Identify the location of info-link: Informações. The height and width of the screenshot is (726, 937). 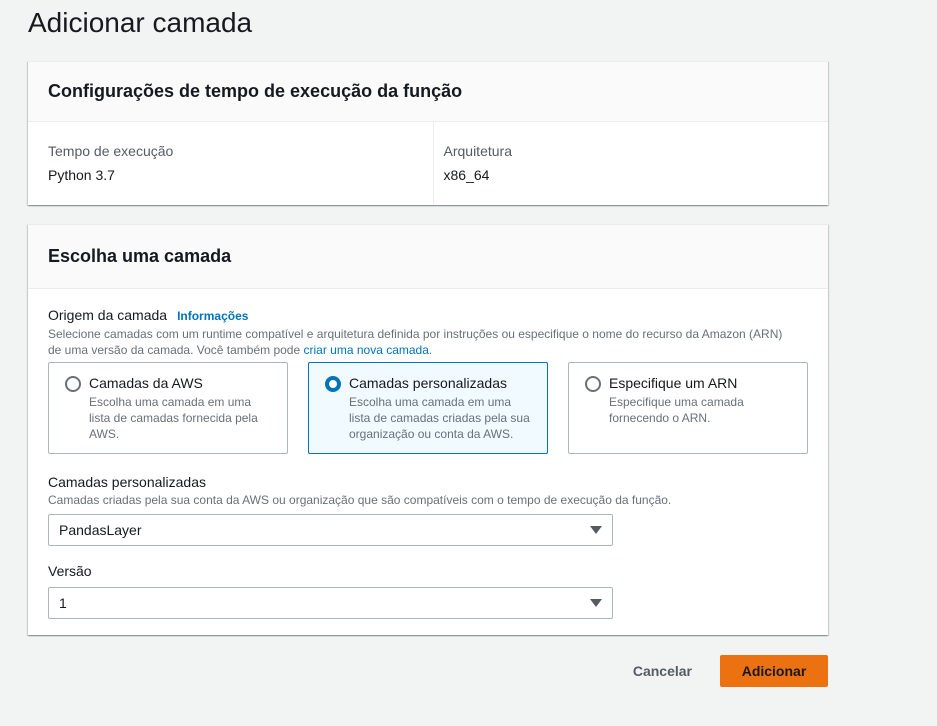
(212, 316).